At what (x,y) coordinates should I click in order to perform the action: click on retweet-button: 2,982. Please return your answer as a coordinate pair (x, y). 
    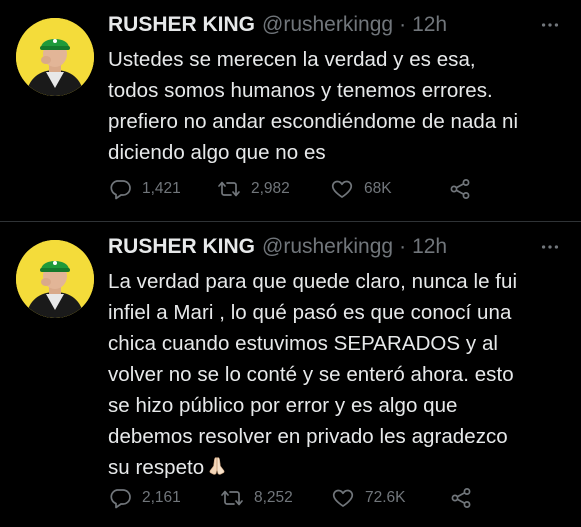
    Looking at the image, I should click on (273, 189).